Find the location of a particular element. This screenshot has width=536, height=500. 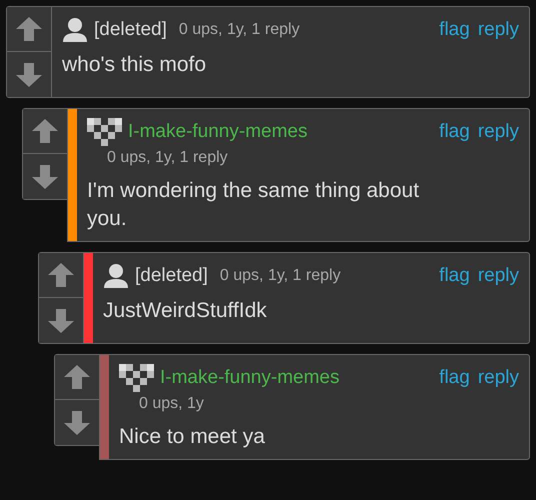

comment-meta: 0 ups, 1y is located at coordinates (171, 403).